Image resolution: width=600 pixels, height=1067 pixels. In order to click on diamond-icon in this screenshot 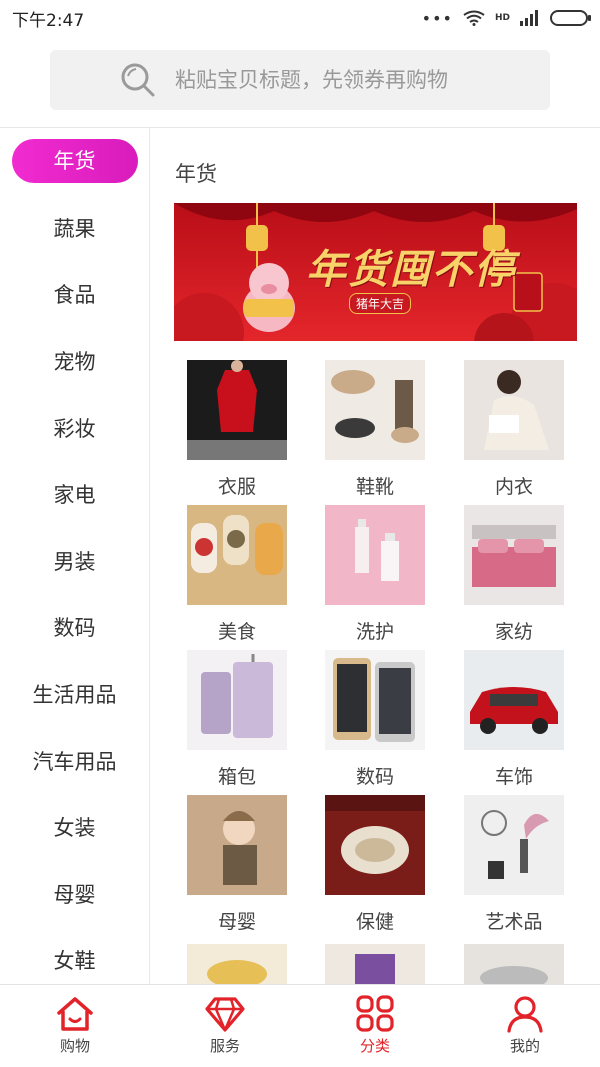, I will do `click(225, 1014)`.